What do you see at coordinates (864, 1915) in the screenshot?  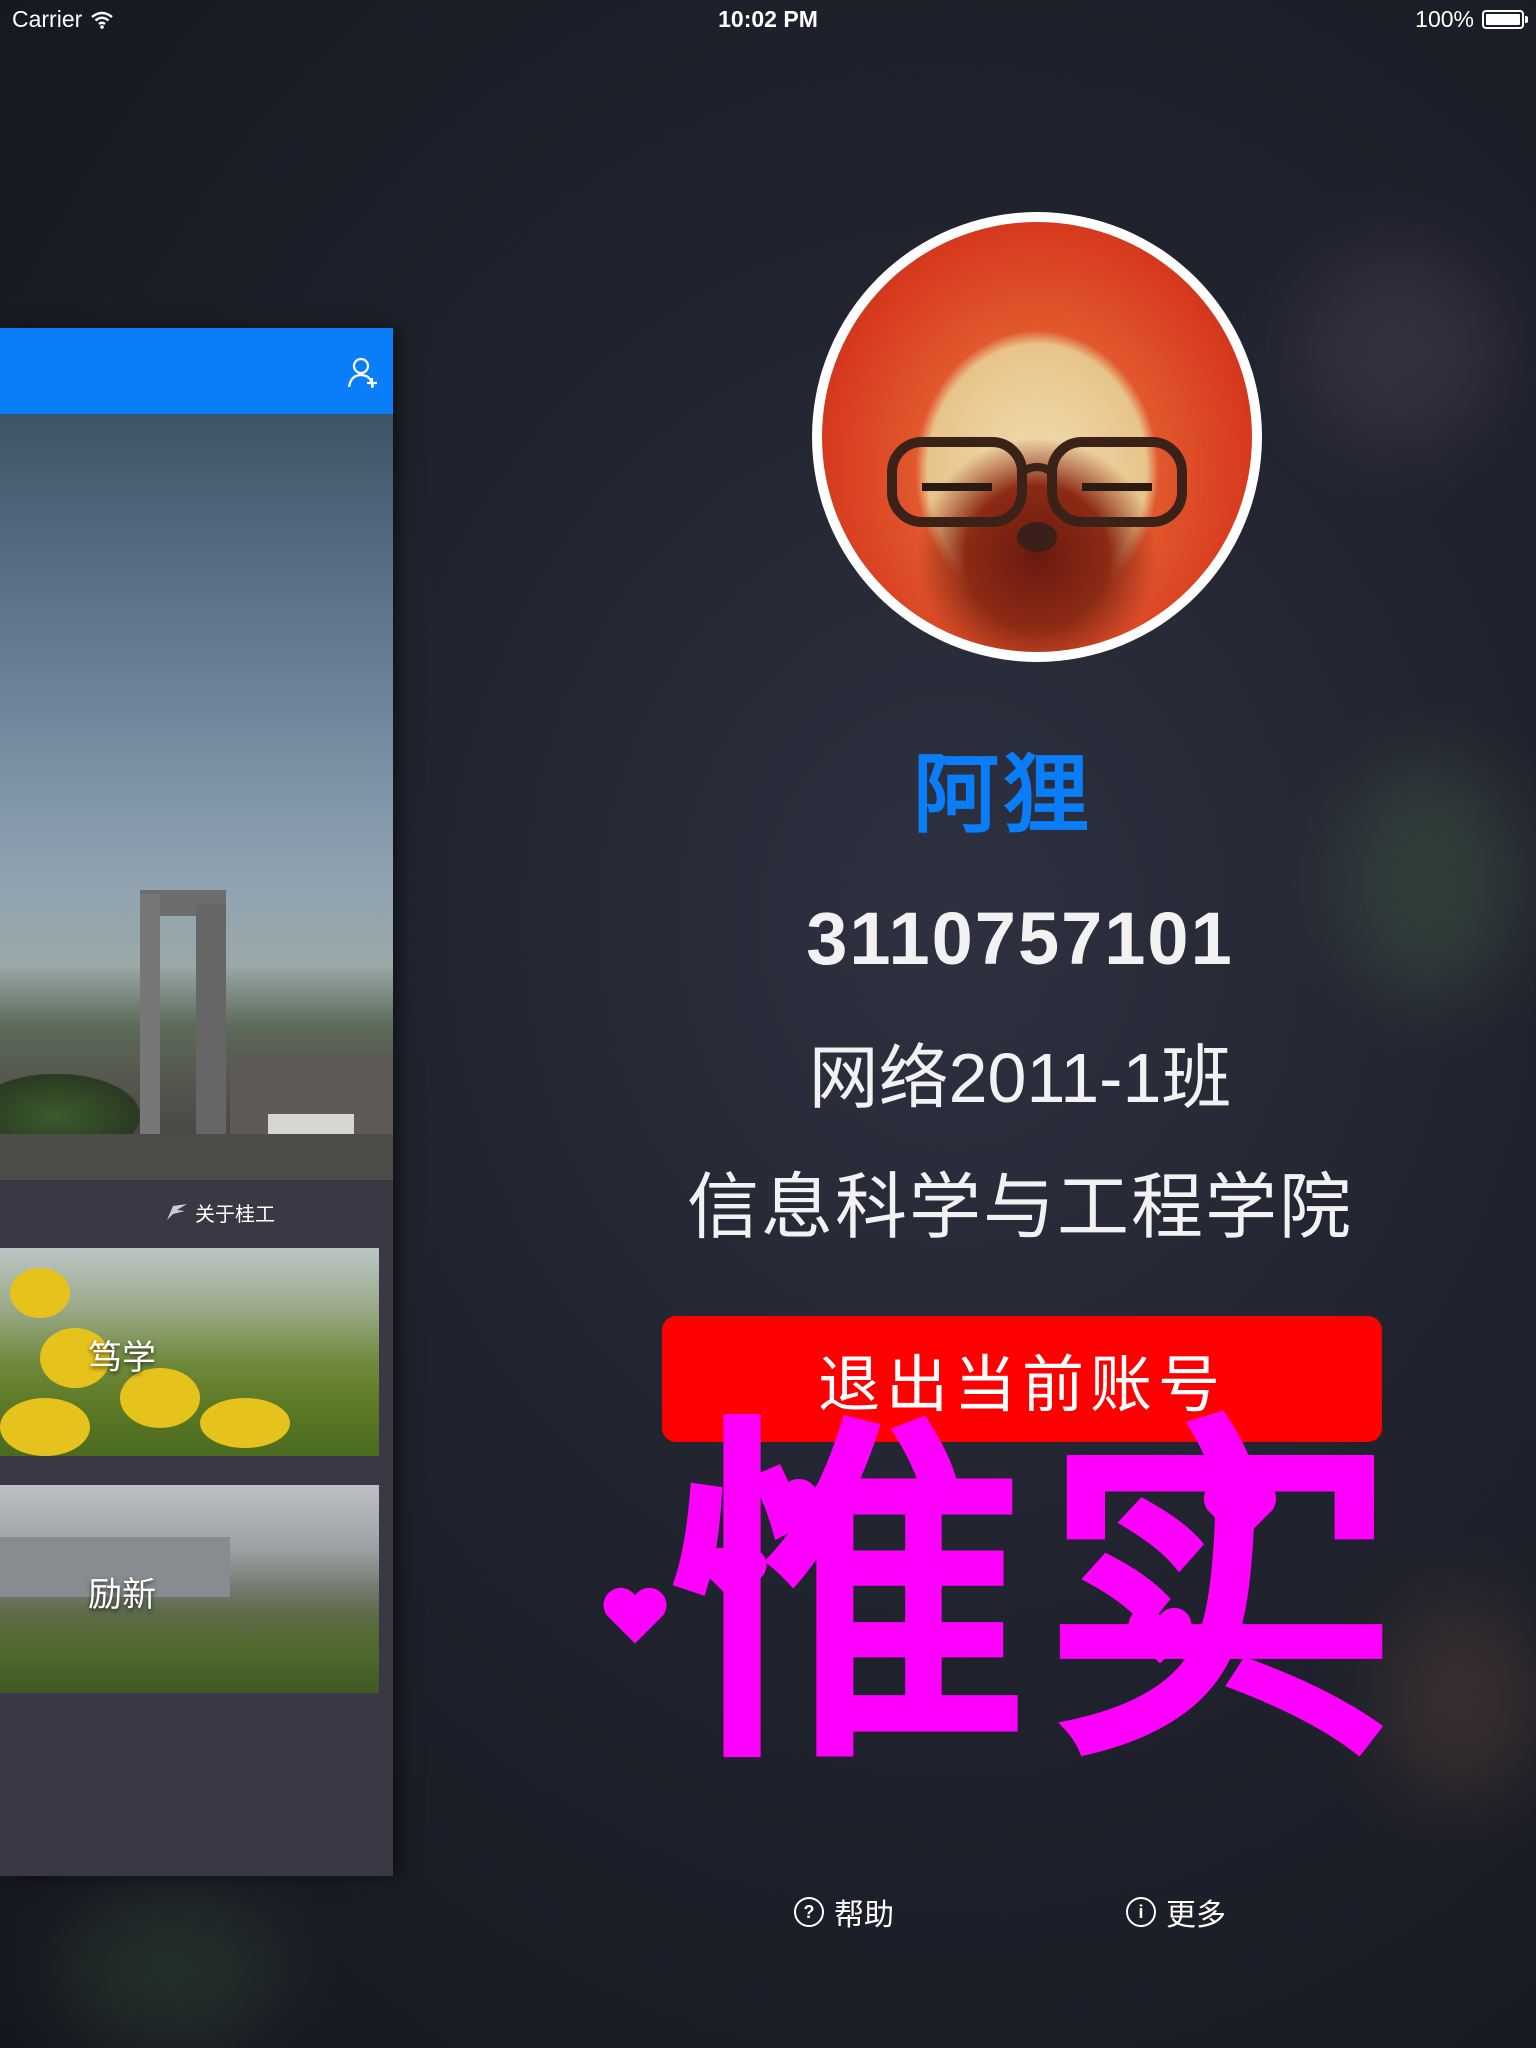 I see `help-label: 帮助` at bounding box center [864, 1915].